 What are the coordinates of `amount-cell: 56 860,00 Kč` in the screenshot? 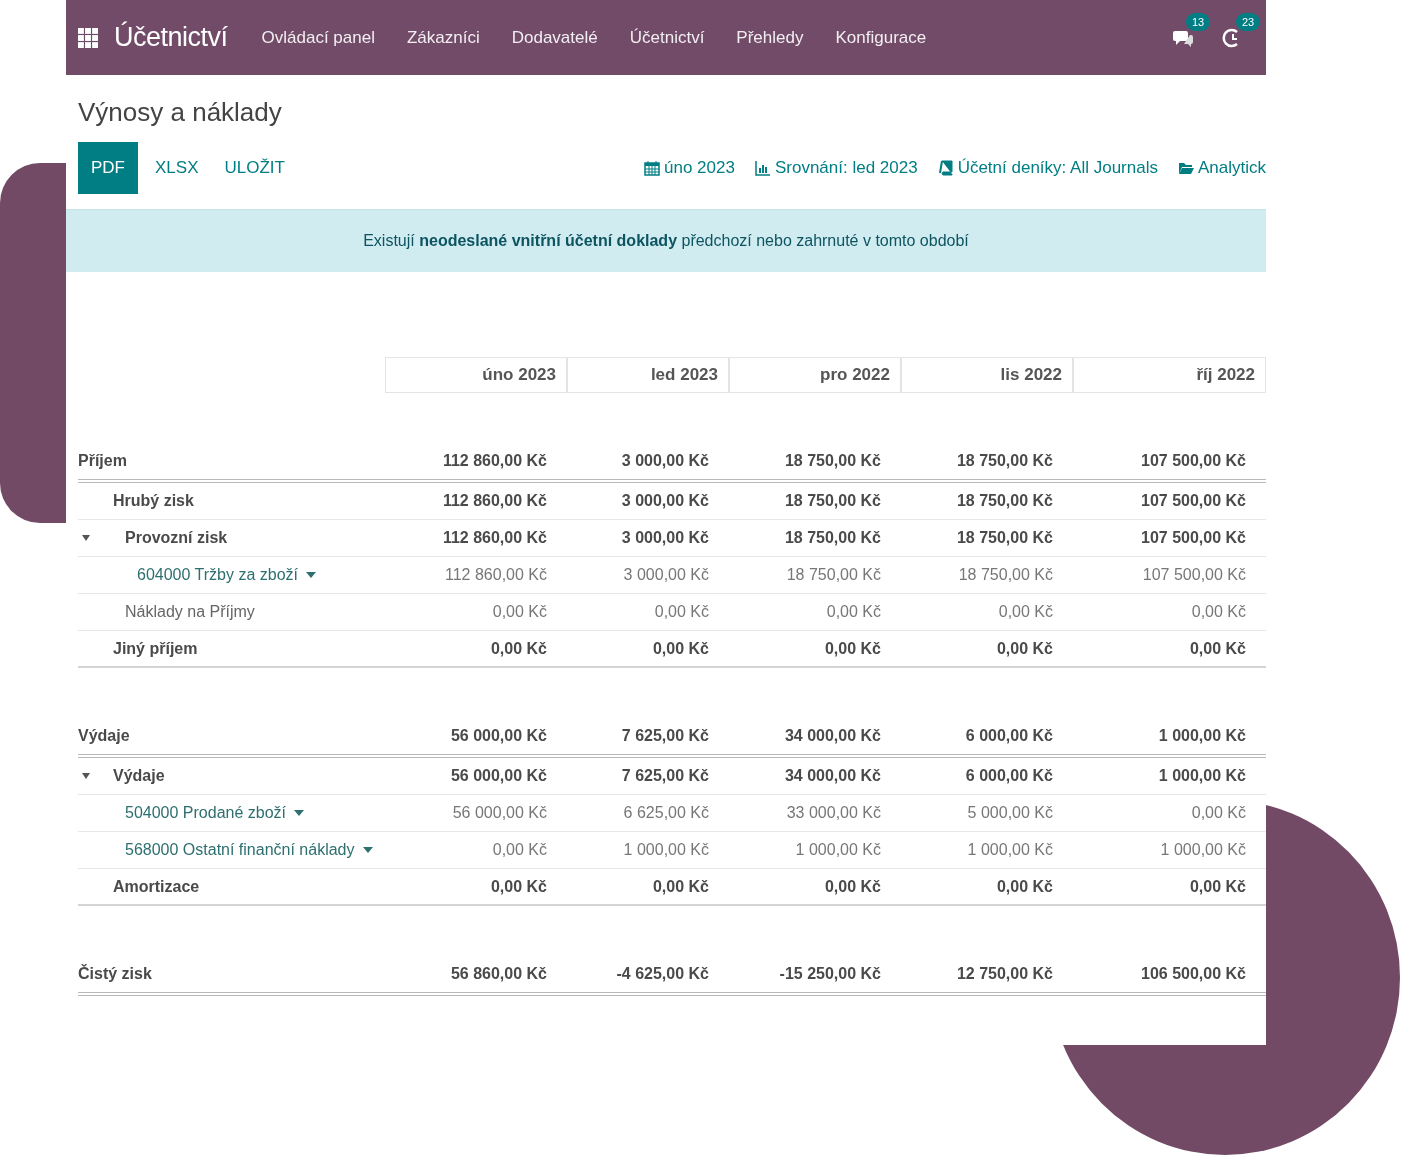 It's located at (476, 976).